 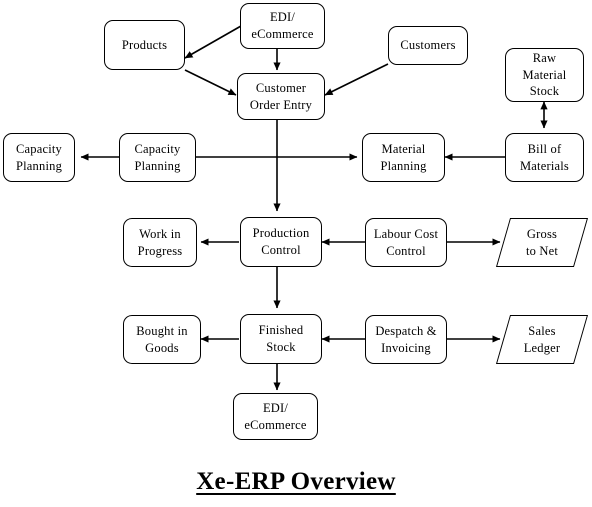 What do you see at coordinates (406, 347) in the screenshot?
I see `di-line2: Invoicing` at bounding box center [406, 347].